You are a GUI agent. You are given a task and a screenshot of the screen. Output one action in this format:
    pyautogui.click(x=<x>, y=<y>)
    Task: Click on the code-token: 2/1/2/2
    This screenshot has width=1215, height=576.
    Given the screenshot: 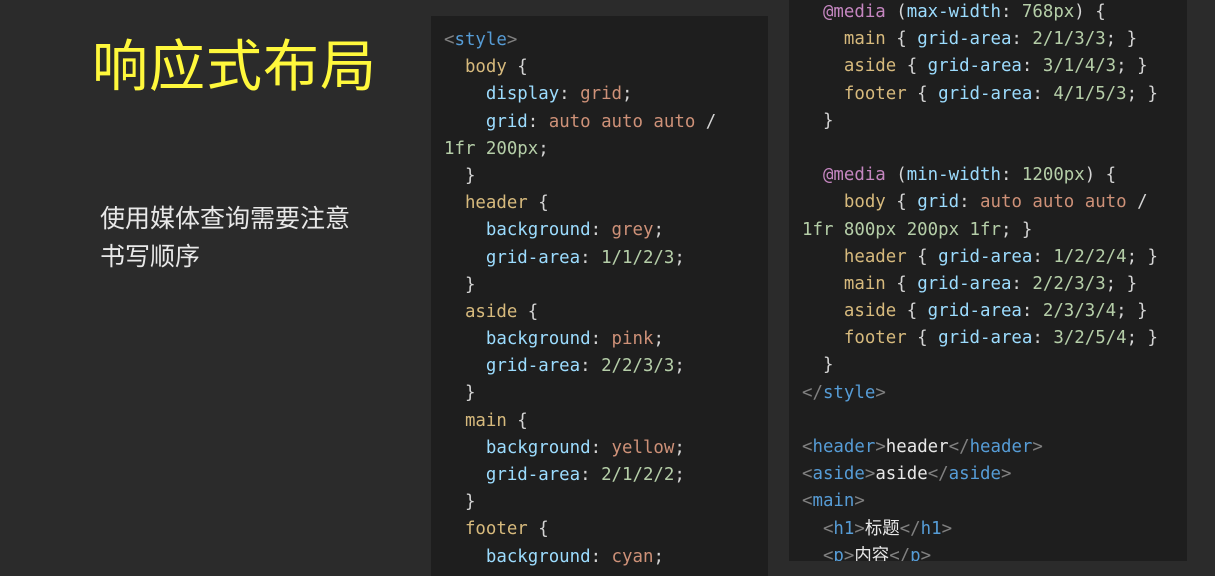 What is the action you would take?
    pyautogui.click(x=638, y=475)
    